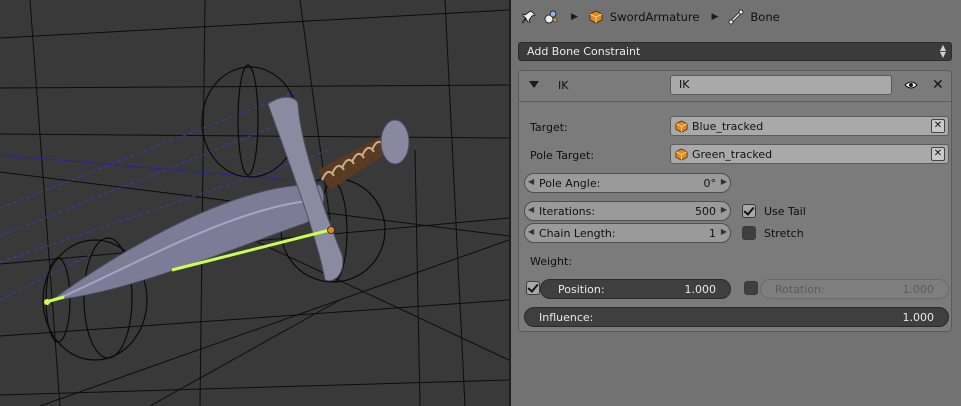 The width and height of the screenshot is (961, 406). Describe the element at coordinates (942, 51) in the screenshot. I see `up-down-arrows-icon: ▲ ▼` at that location.